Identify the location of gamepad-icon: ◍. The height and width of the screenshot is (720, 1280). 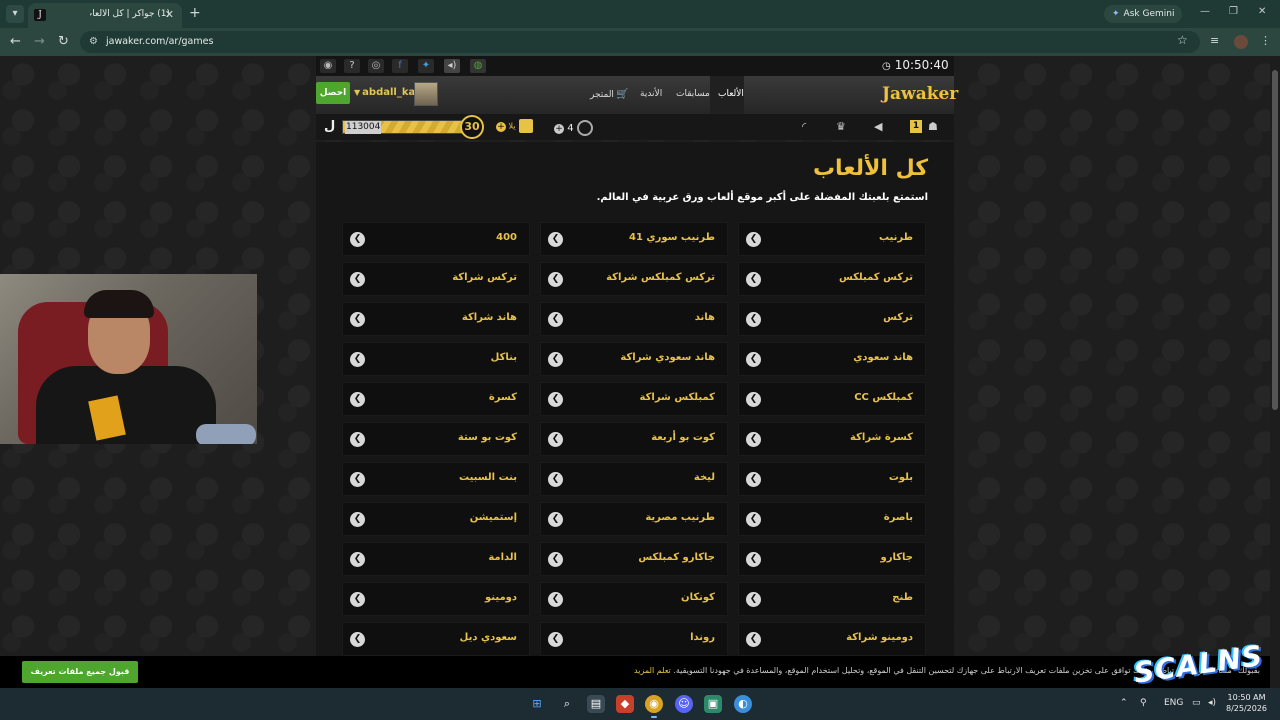
(478, 66).